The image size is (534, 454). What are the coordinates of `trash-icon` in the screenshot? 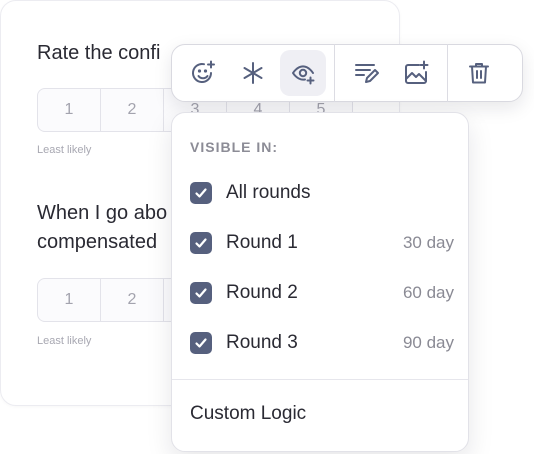 It's located at (479, 73).